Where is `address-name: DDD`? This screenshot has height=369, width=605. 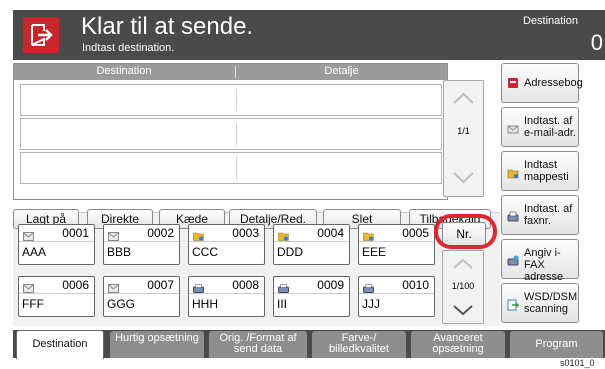
address-name: DDD is located at coordinates (290, 252).